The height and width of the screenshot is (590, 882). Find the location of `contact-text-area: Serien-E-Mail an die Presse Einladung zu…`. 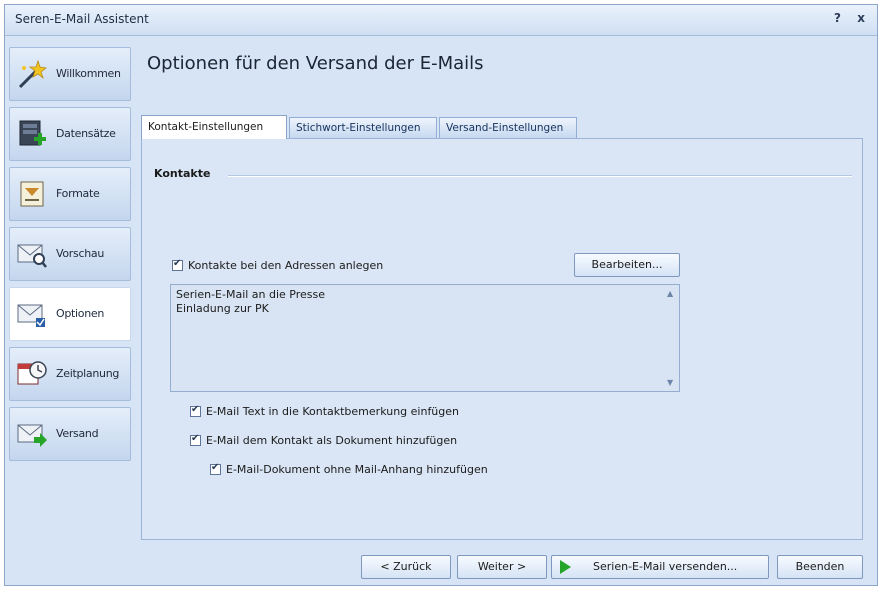

contact-text-area: Serien-E-Mail an die Presse Einladung zu… is located at coordinates (425, 338).